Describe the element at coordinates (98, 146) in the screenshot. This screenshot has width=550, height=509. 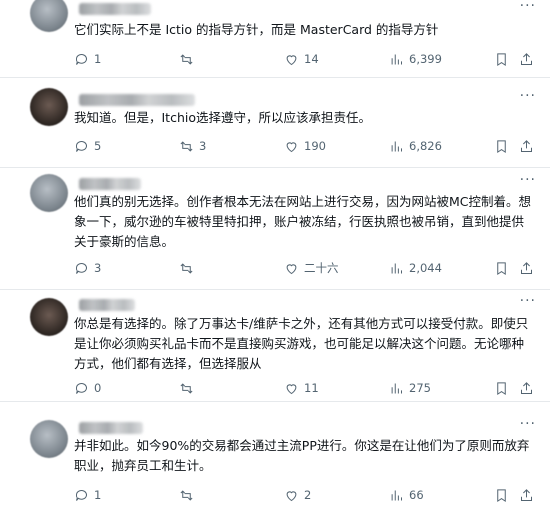
I see `reply-count: 5` at that location.